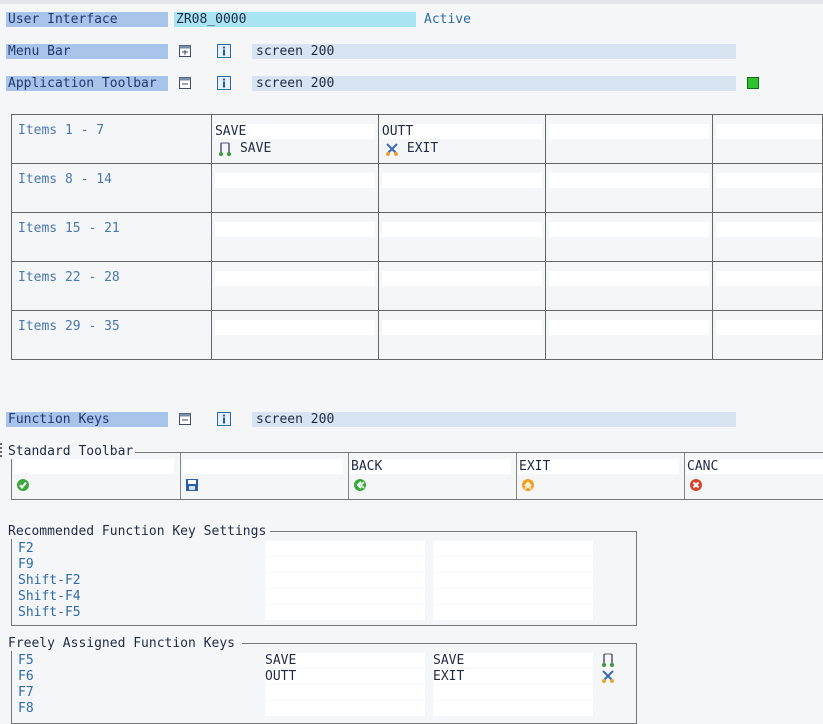 The width and height of the screenshot is (823, 724). I want to click on toolbar-code: EXIT, so click(599, 466).